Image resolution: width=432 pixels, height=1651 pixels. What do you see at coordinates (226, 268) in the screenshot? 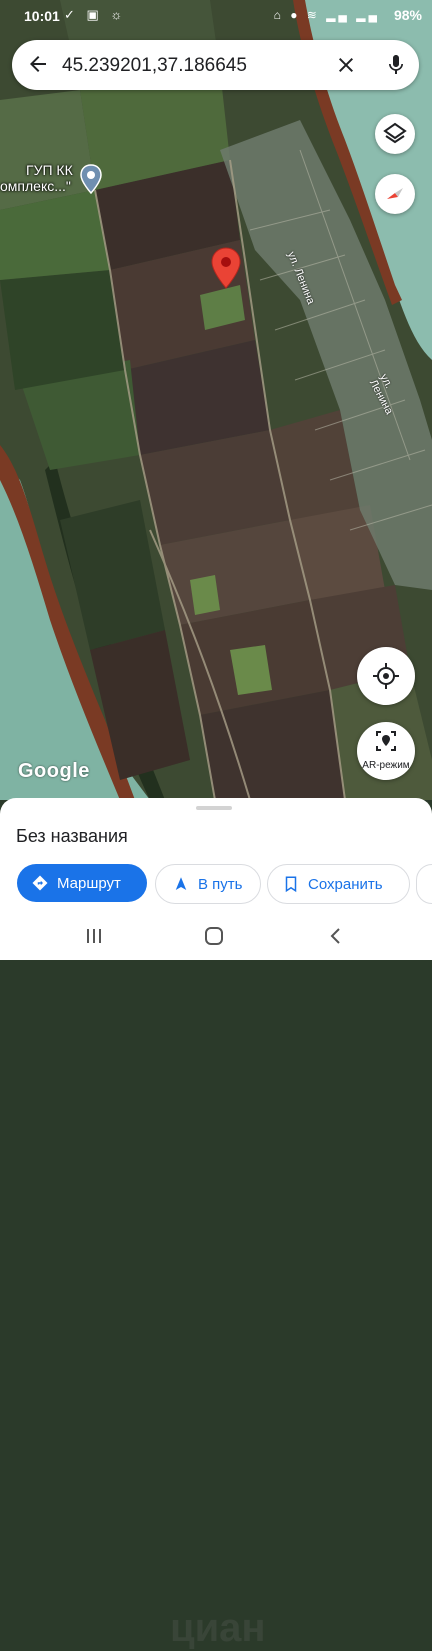
I see `dropped-pin-icon` at bounding box center [226, 268].